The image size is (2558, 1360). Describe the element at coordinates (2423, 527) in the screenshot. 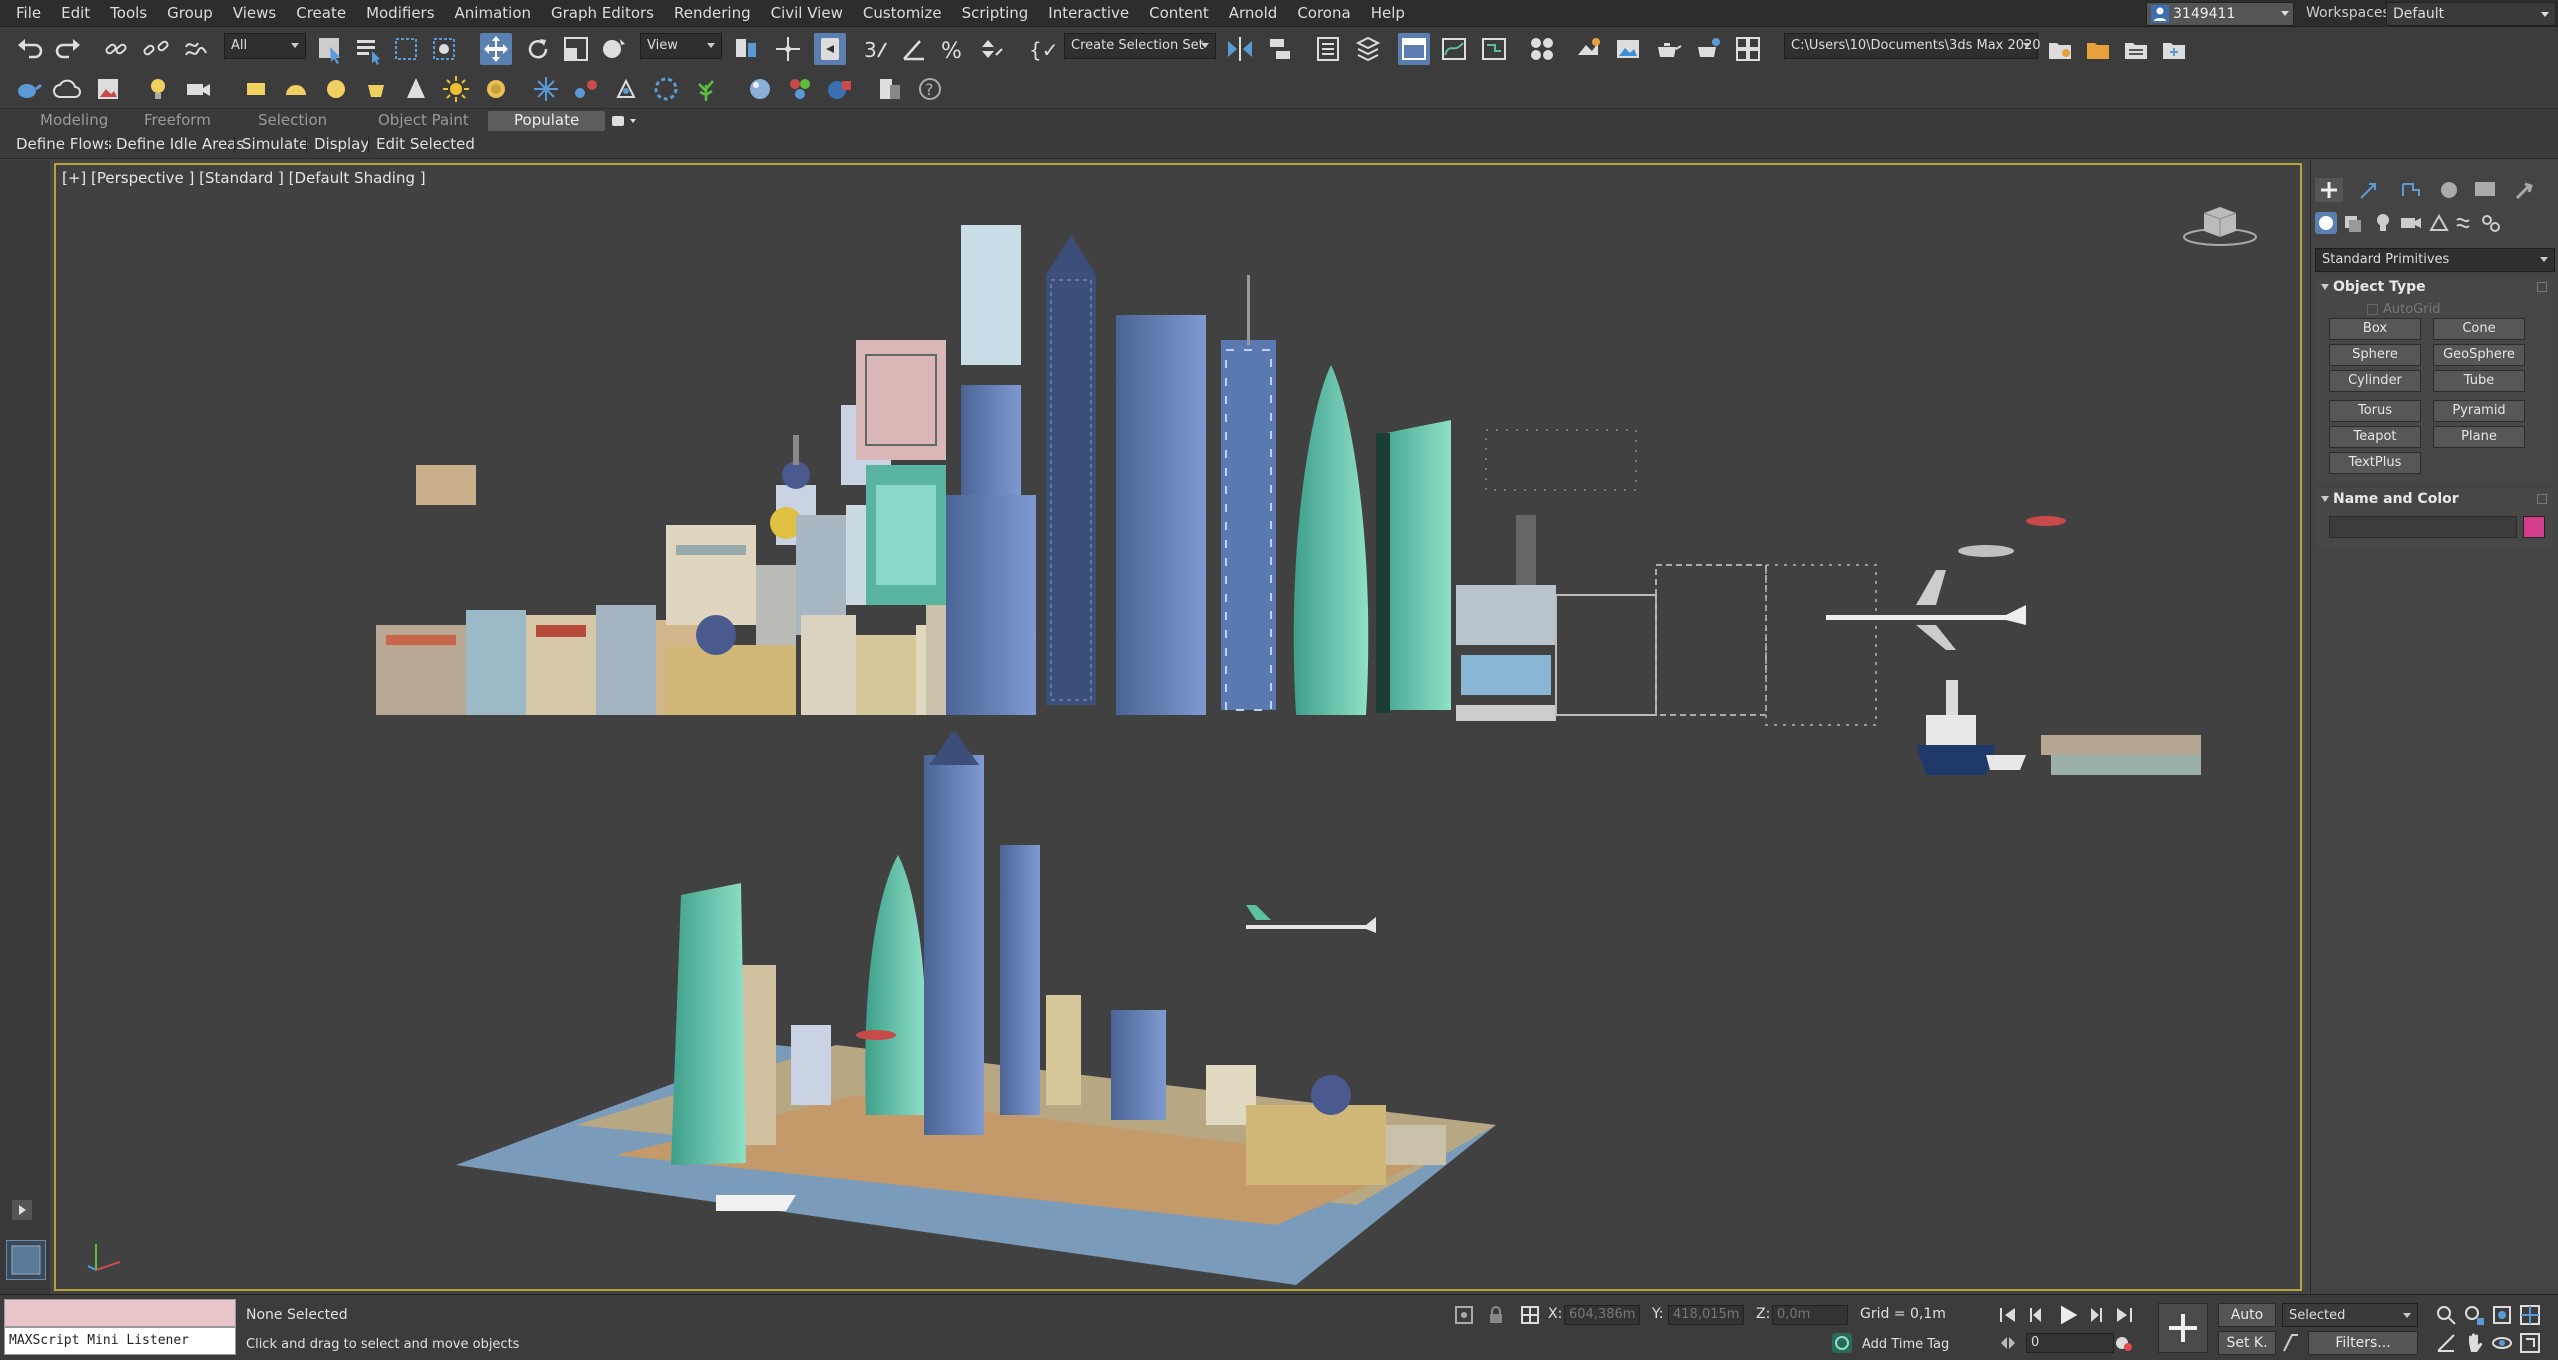

I see `object-name-input` at that location.